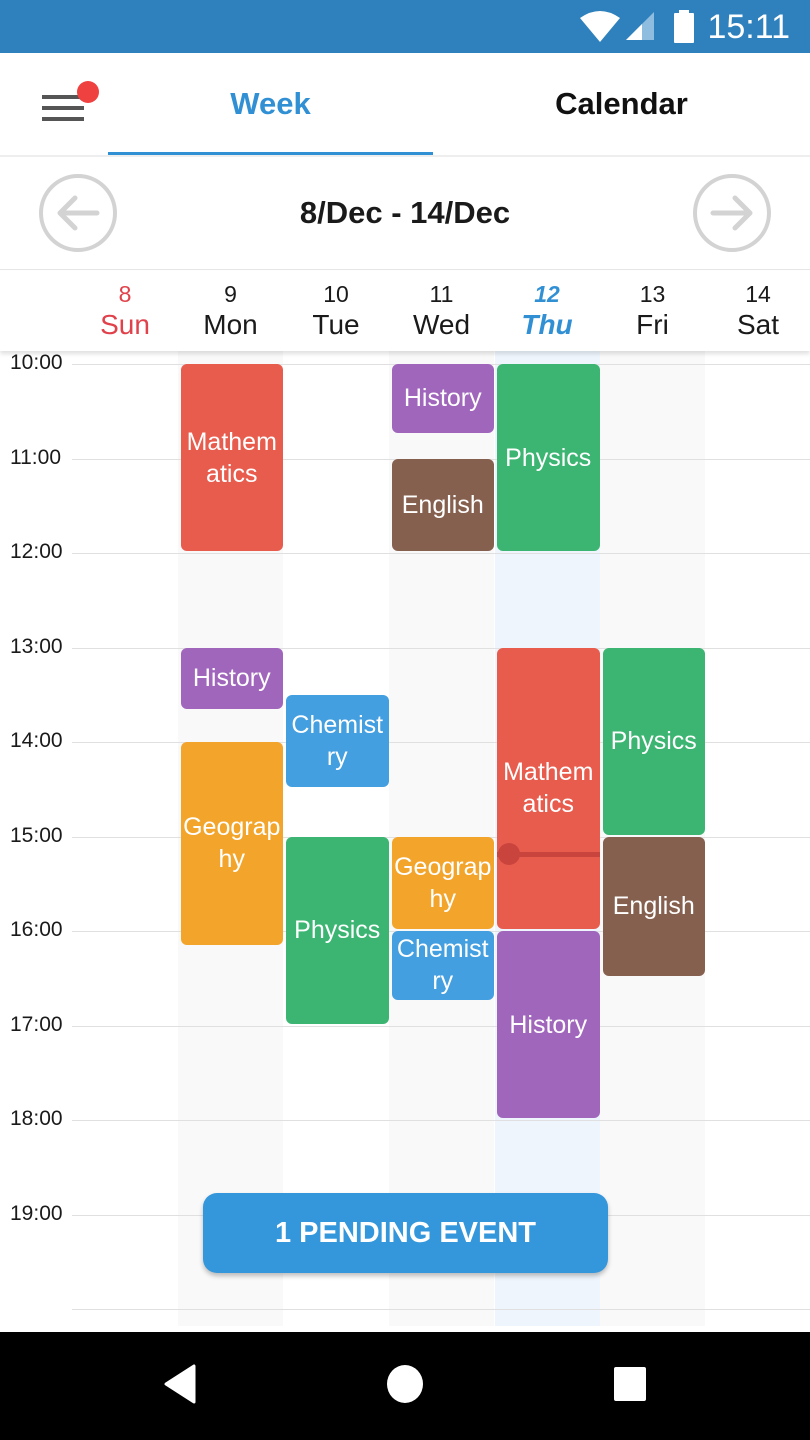 This screenshot has height=1440, width=810. What do you see at coordinates (35, 457) in the screenshot?
I see `hour-label: 11:00` at bounding box center [35, 457].